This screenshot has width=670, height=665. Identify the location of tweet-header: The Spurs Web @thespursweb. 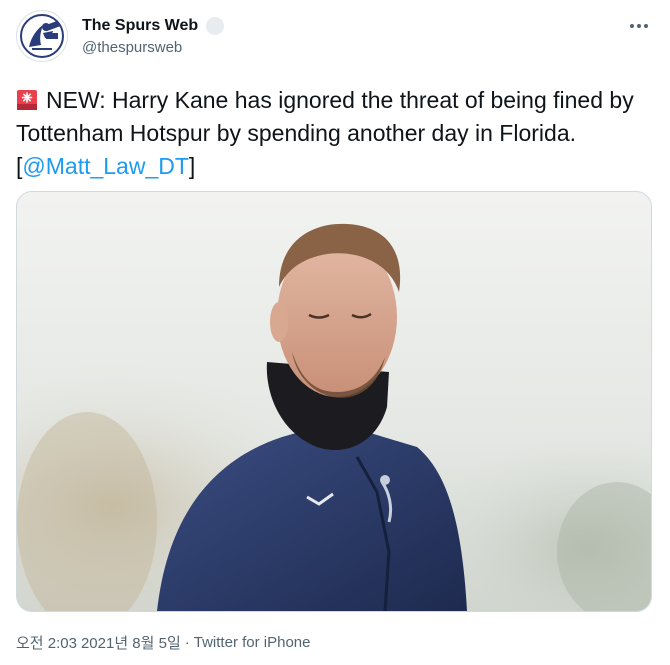
(335, 38).